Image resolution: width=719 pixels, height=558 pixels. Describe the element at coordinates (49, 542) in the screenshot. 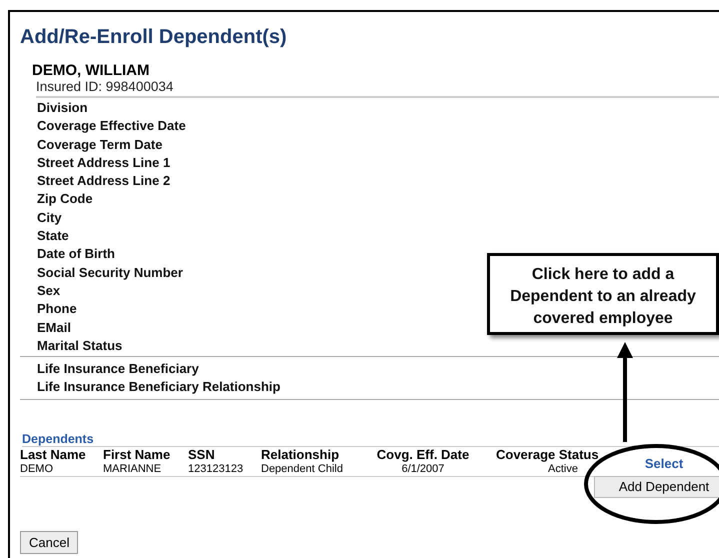

I see `cancel-button: Cancel` at that location.